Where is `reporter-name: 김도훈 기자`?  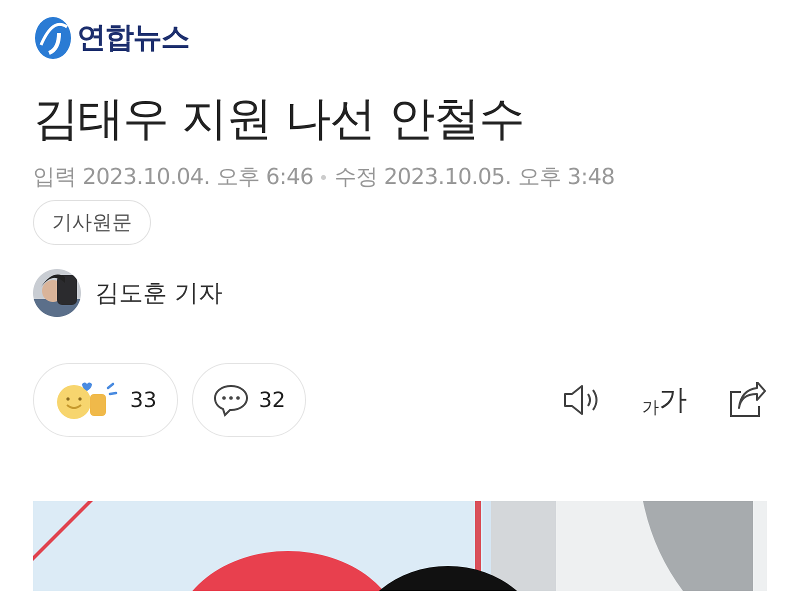
reporter-name: 김도훈 기자 is located at coordinates (159, 293).